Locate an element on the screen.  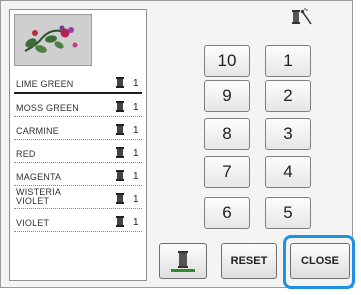
key-7-button: 7 is located at coordinates (227, 172).